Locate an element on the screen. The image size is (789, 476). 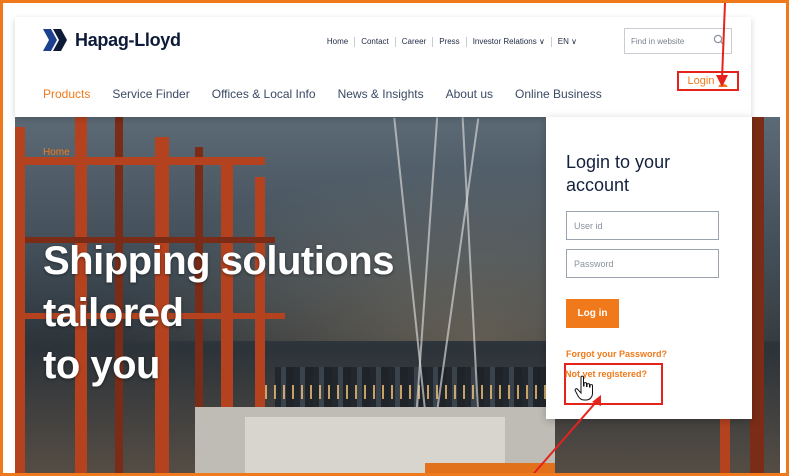
password-input is located at coordinates (642, 263).